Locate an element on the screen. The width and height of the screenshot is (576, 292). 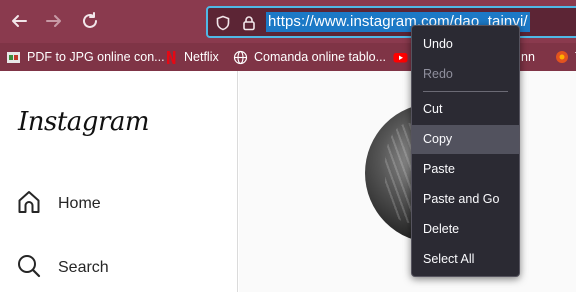
menu-item-paste: Paste is located at coordinates (465, 169).